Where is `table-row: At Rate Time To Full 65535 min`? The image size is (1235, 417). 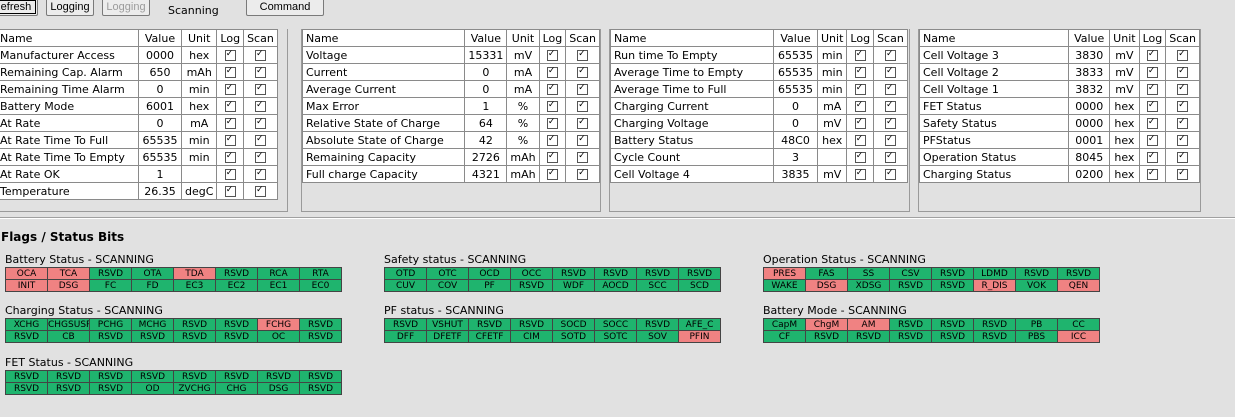
table-row: At Rate Time To Full 65535 min is located at coordinates (139, 140).